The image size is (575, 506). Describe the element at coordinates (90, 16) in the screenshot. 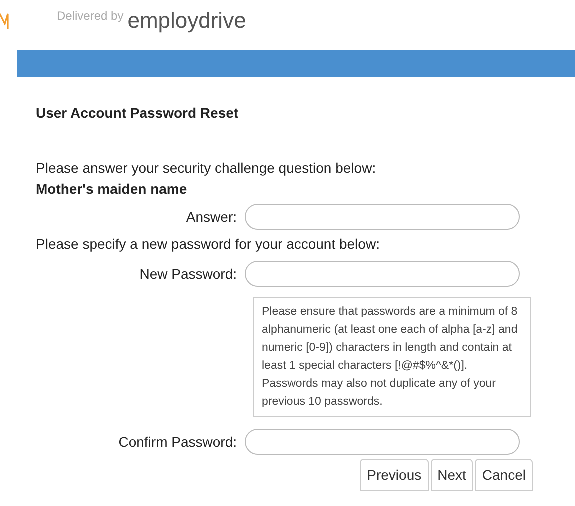

I see `tagline: Delivered by` at that location.